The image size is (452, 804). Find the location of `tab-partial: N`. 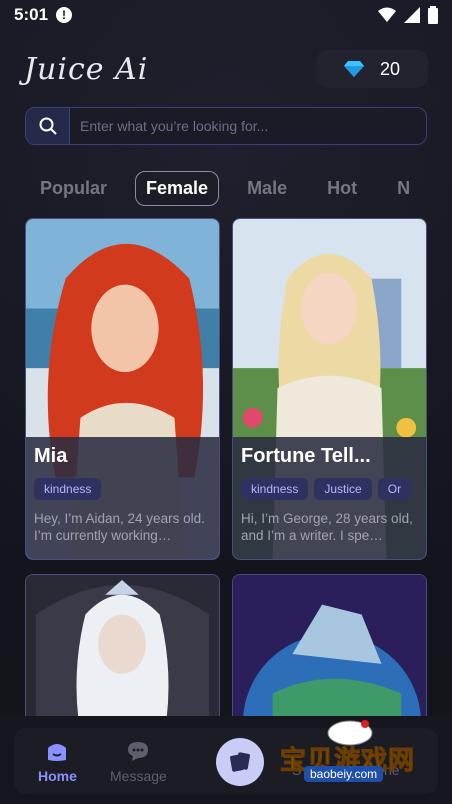

tab-partial: N is located at coordinates (403, 188).